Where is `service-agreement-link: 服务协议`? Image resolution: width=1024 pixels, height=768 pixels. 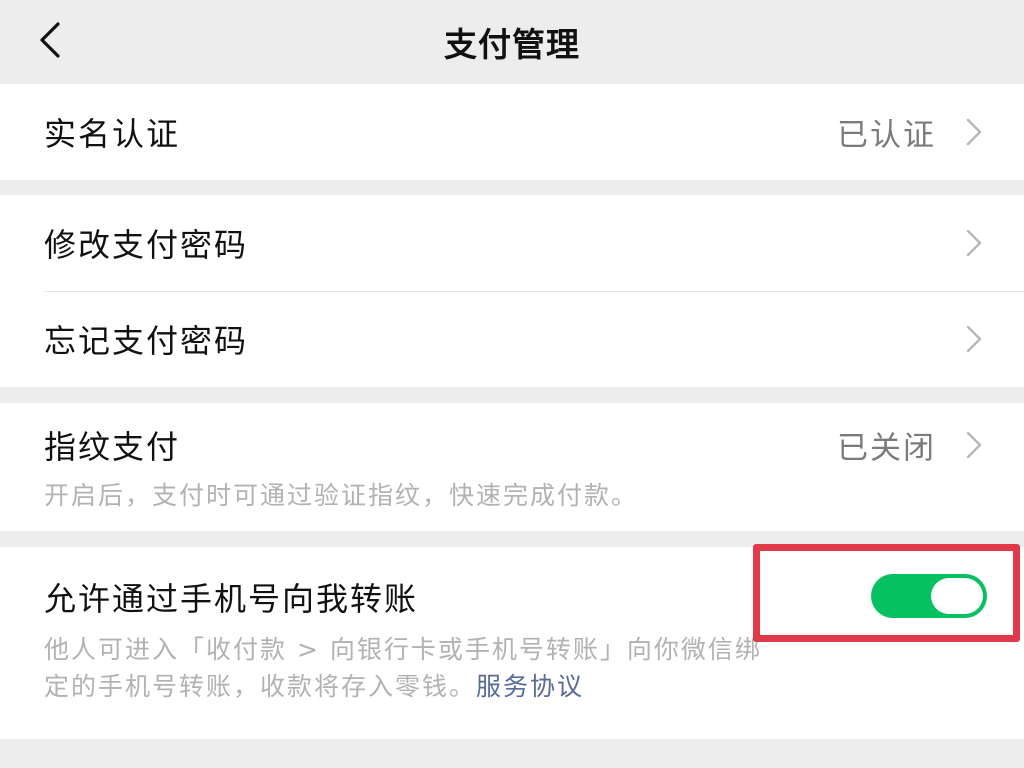 service-agreement-link: 服务协议 is located at coordinates (530, 686).